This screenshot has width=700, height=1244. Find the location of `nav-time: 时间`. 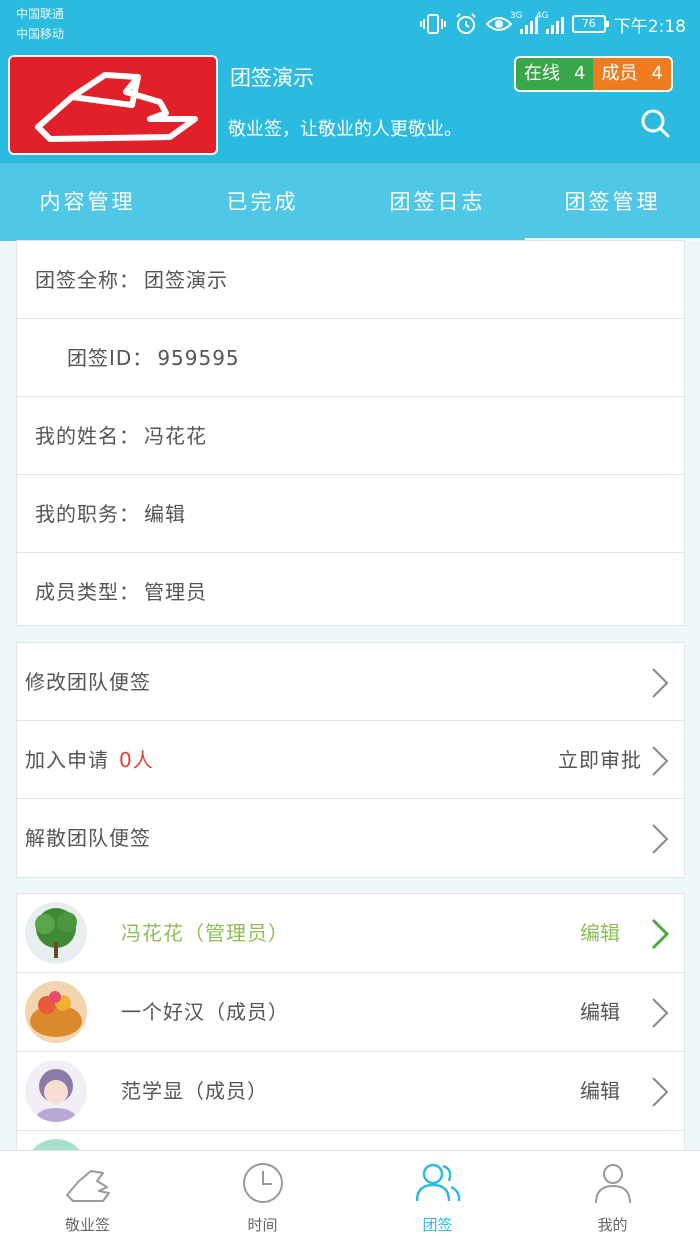

nav-time: 时间 is located at coordinates (262, 1197).